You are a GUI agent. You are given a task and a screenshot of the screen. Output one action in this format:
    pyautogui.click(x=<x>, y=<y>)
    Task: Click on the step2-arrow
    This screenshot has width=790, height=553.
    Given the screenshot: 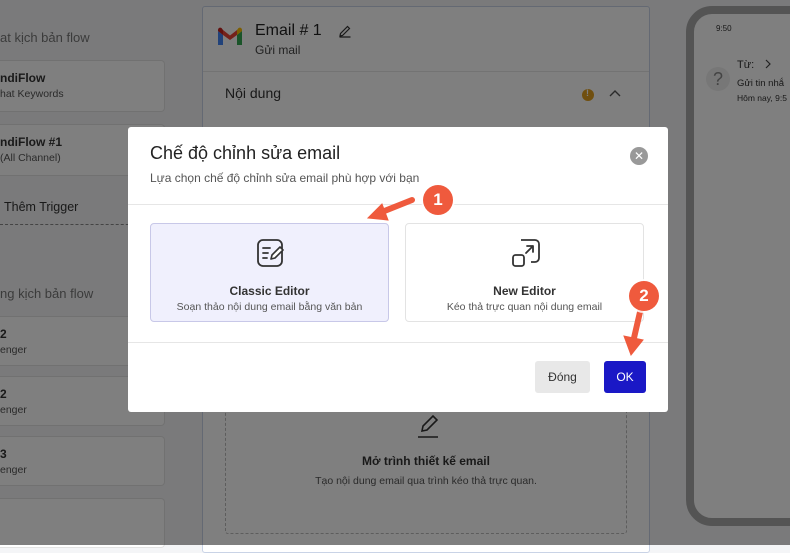 What is the action you would take?
    pyautogui.click(x=633, y=333)
    